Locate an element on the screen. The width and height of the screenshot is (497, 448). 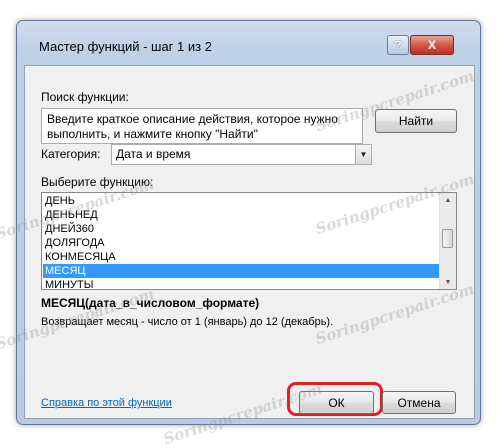
find-button: Найти is located at coordinates (416, 121).